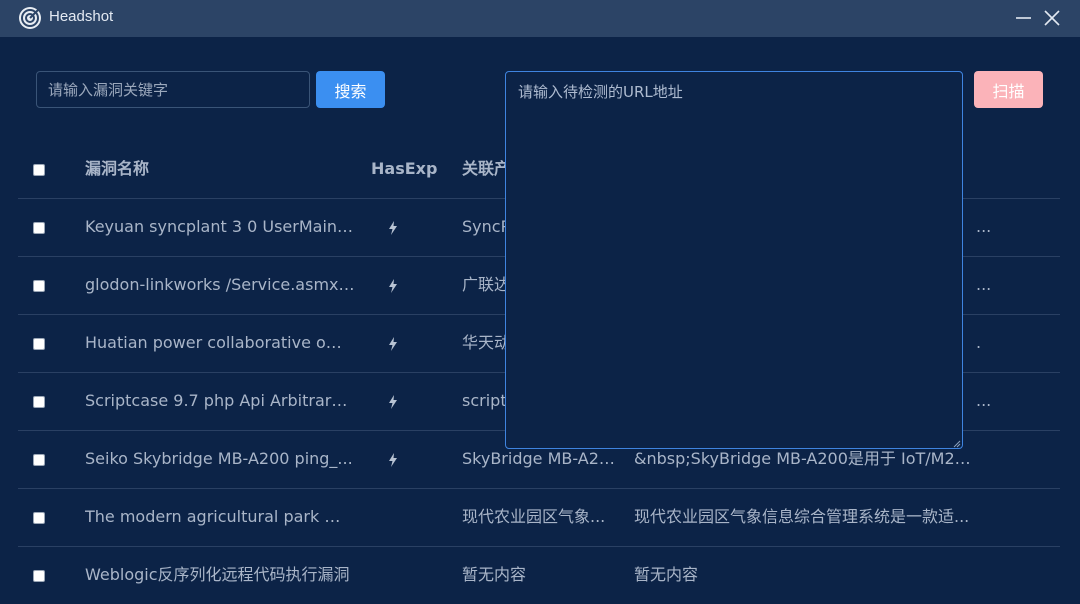 Image resolution: width=1080 pixels, height=604 pixels. What do you see at coordinates (404, 168) in the screenshot?
I see `header-has-exp: HasExp` at bounding box center [404, 168].